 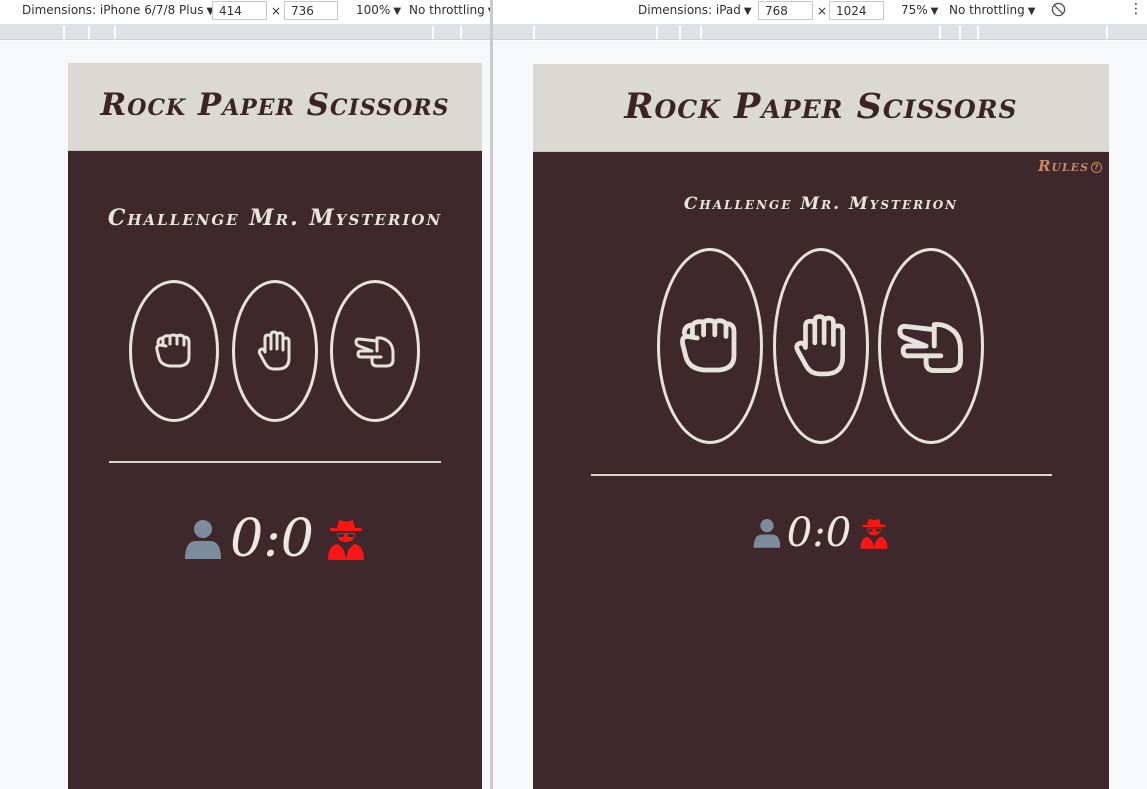 What do you see at coordinates (311, 10) in the screenshot?
I see `left-height-input: 736` at bounding box center [311, 10].